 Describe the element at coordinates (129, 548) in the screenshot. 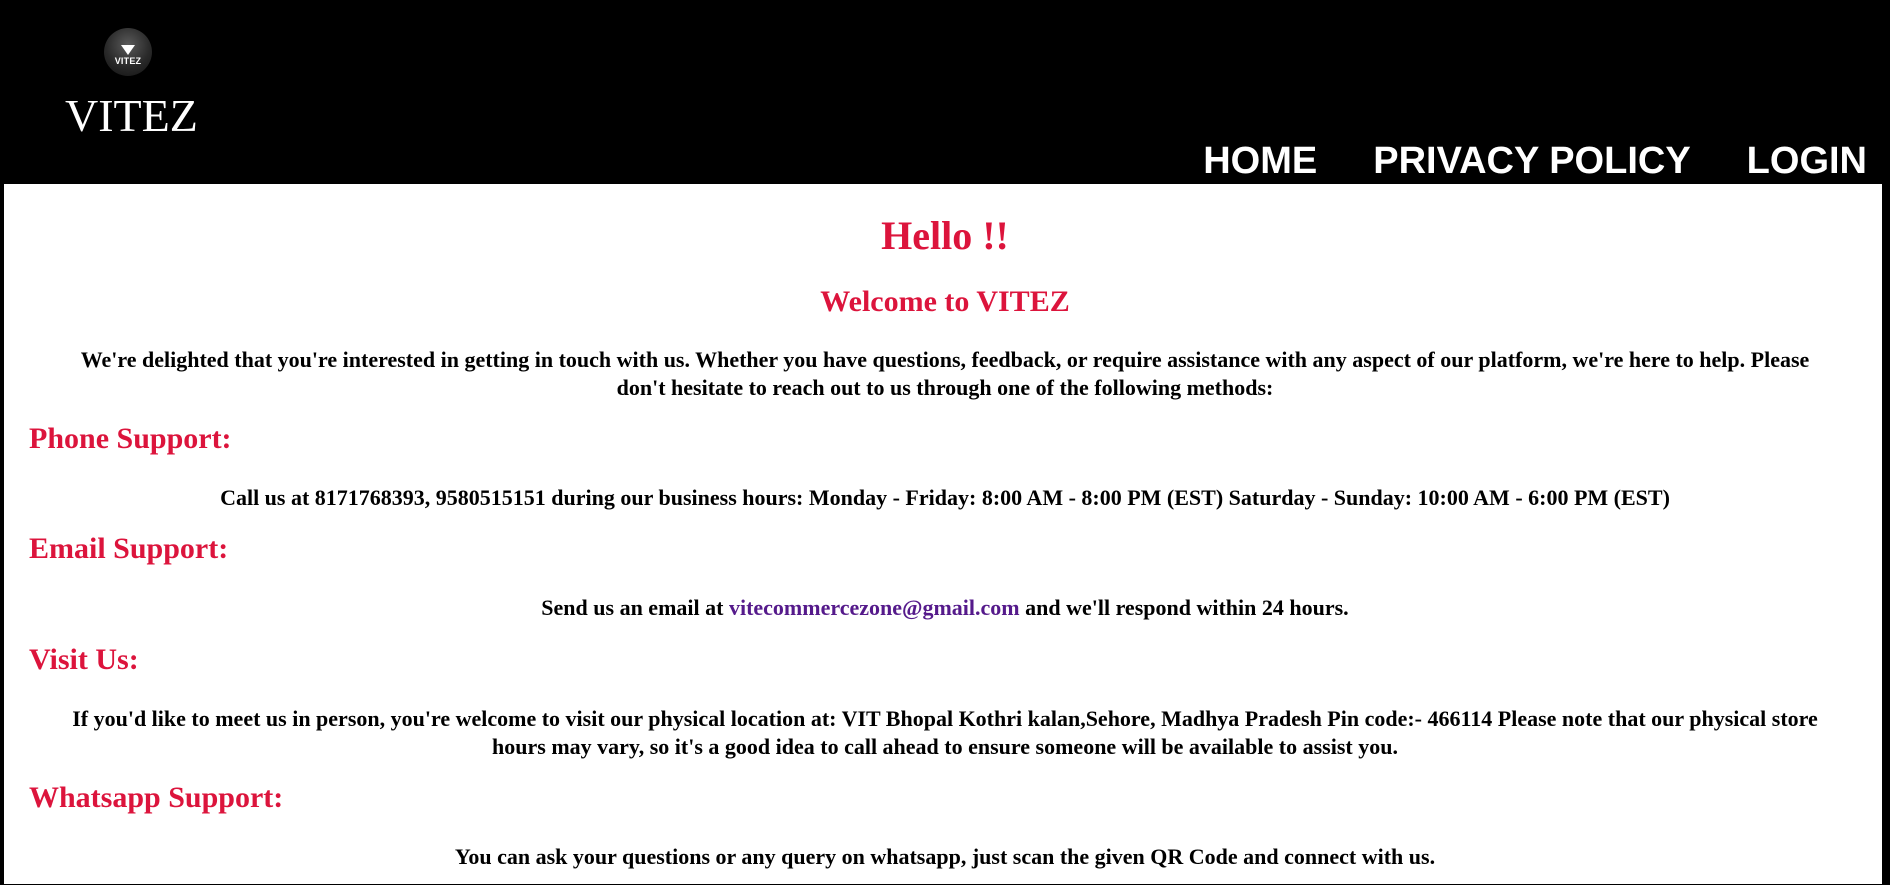

I see `email-support-heading: Email Support:` at that location.